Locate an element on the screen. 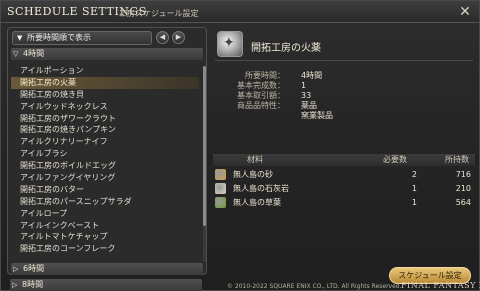 The width and height of the screenshot is (480, 291). info-value: 4時間 is located at coordinates (312, 75).